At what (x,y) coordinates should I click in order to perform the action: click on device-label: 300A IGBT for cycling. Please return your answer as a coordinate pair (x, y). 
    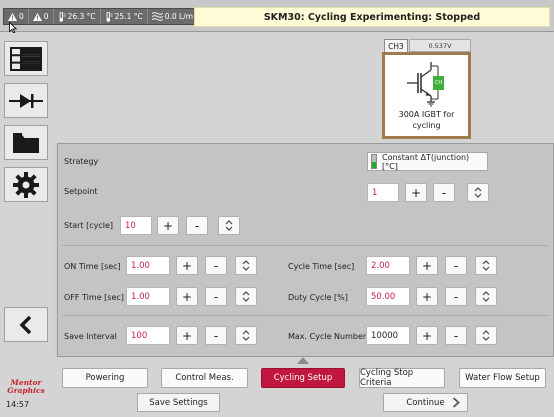
    Looking at the image, I should click on (426, 120).